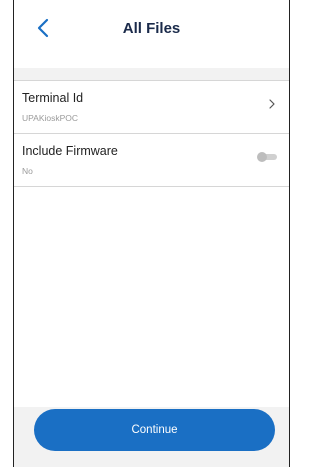 The height and width of the screenshot is (467, 320). Describe the element at coordinates (151, 160) in the screenshot. I see `include-firmware-row: Include Firmware No` at that location.